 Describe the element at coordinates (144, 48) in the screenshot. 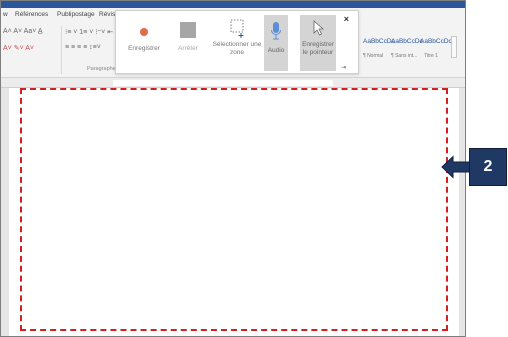

I see `record-label: Enregistrer` at that location.